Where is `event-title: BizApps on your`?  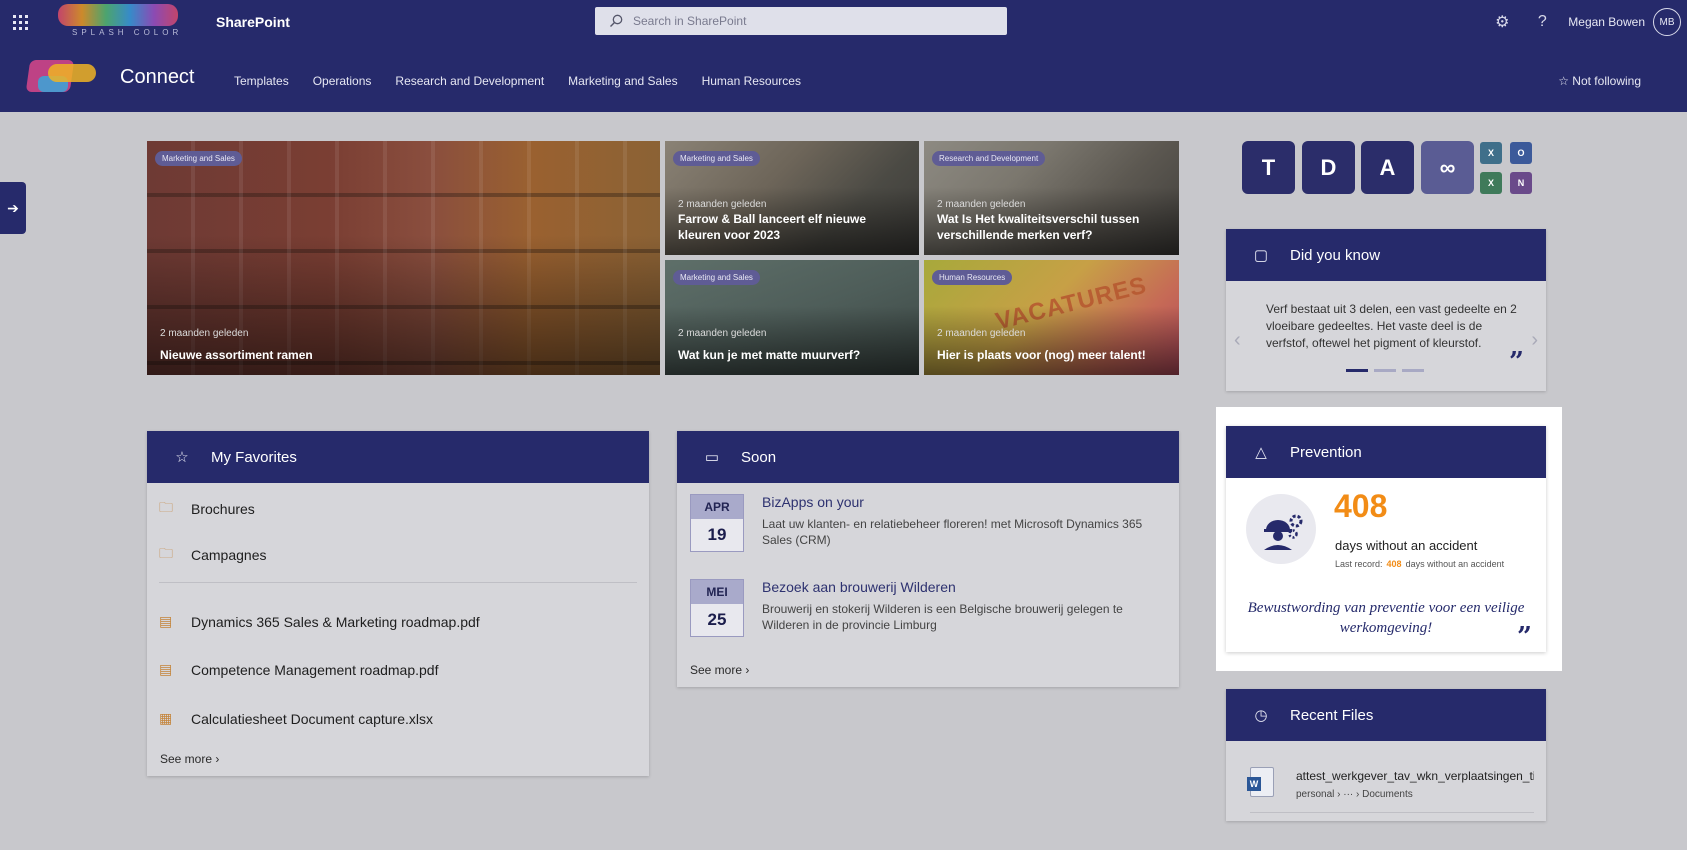 event-title: BizApps on your is located at coordinates (813, 502).